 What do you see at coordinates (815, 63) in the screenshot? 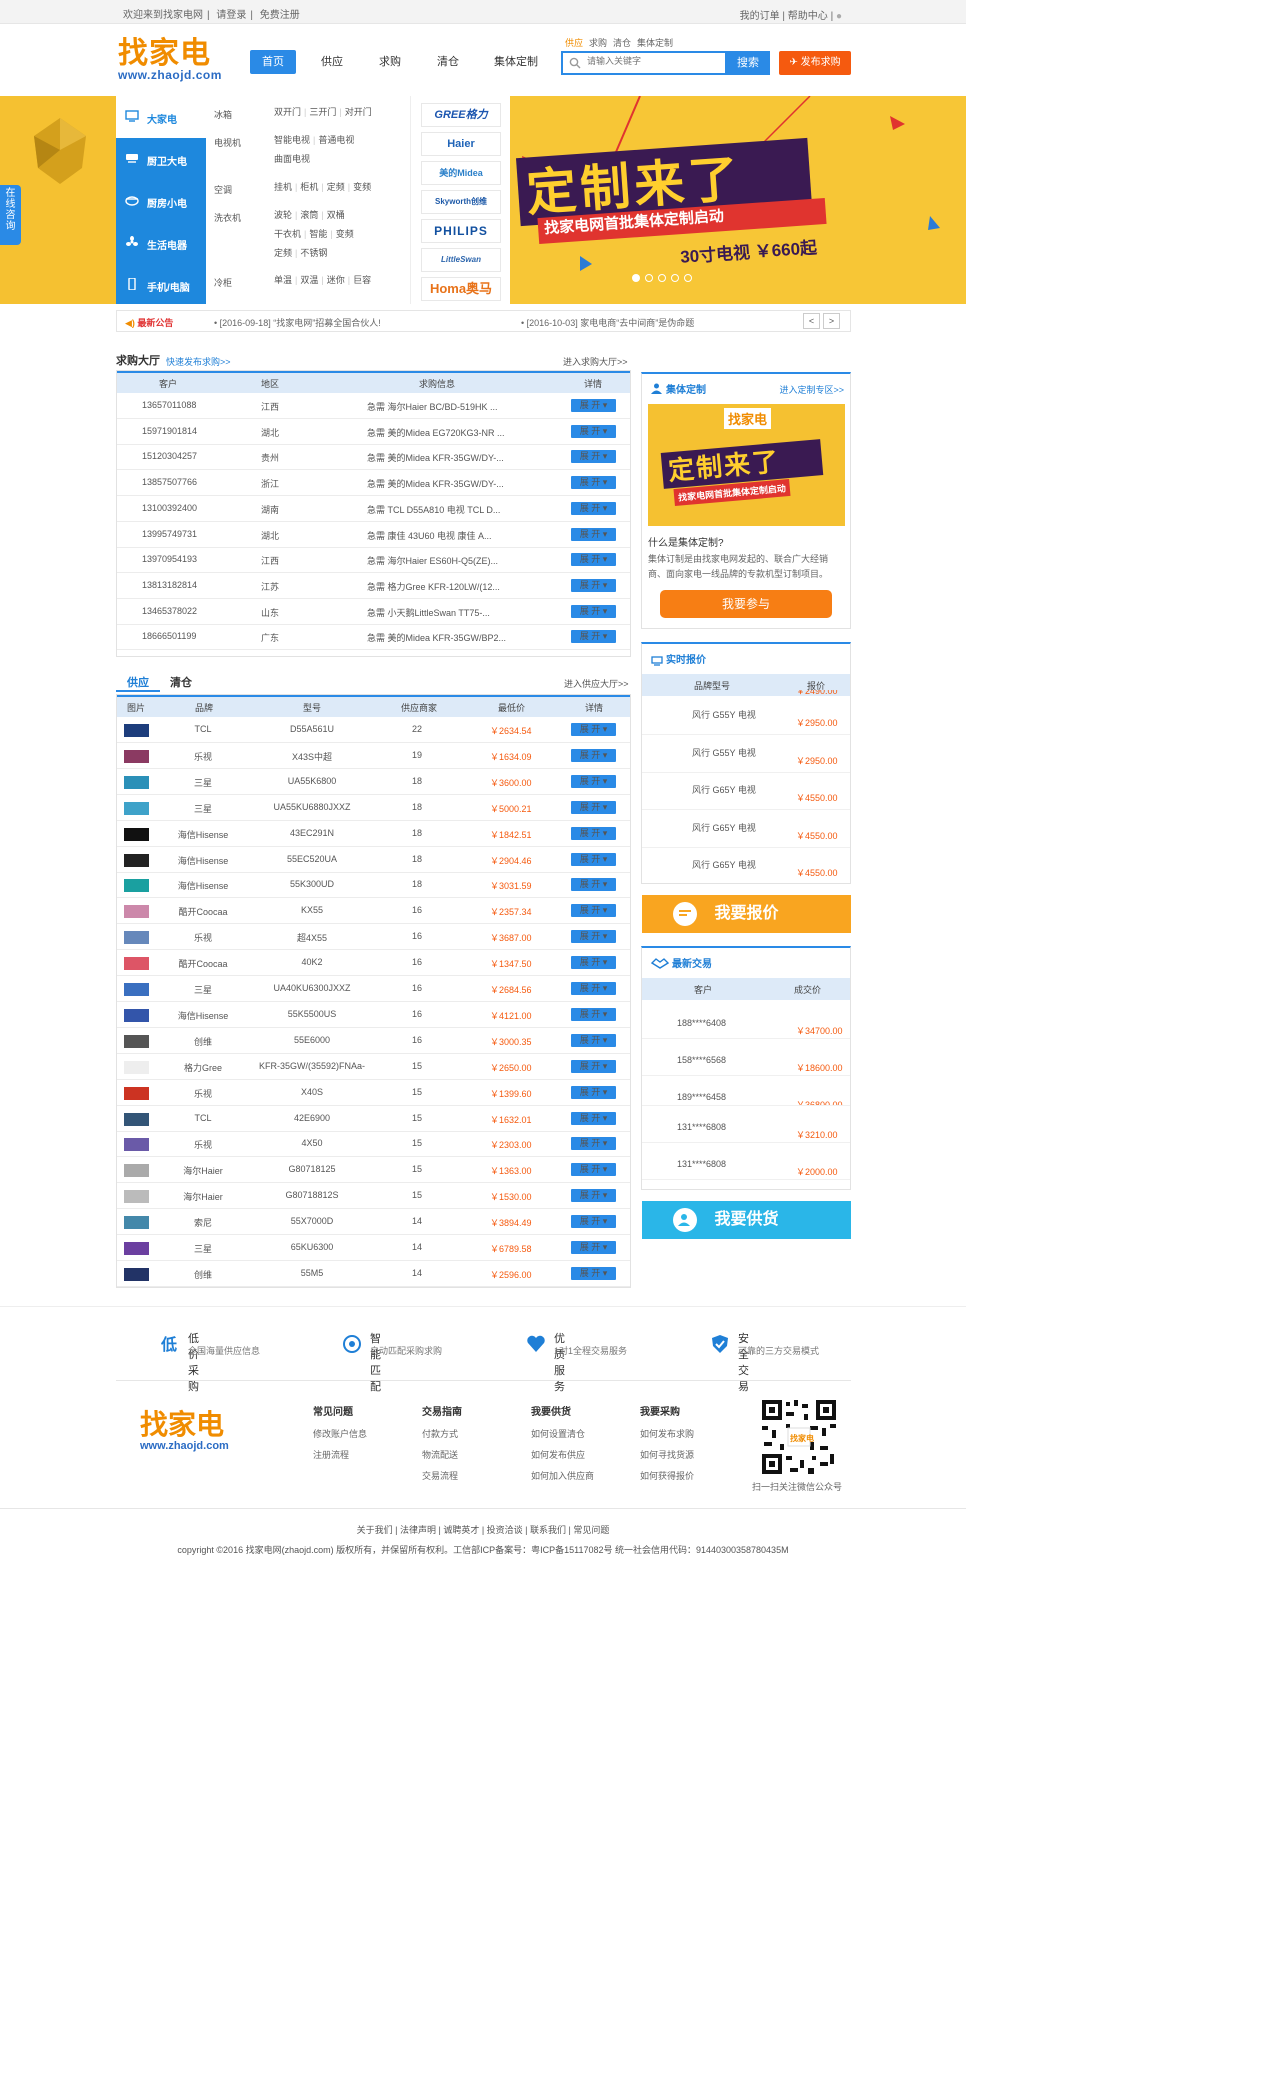
I see `publish-purchase-button: ✈ 发布求购` at bounding box center [815, 63].